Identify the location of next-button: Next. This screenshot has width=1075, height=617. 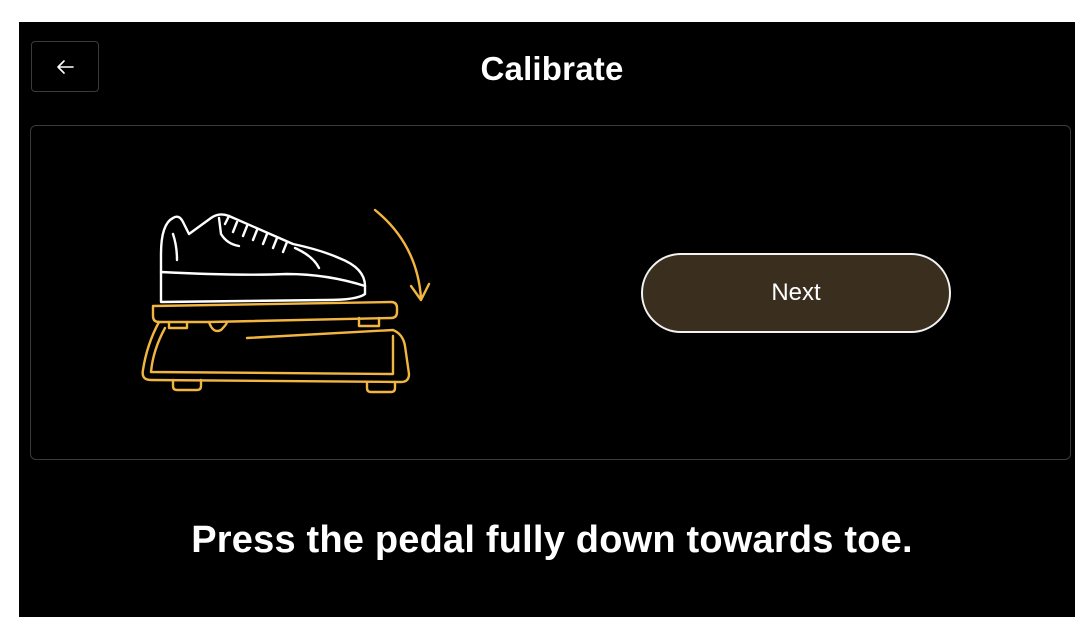
(796, 293).